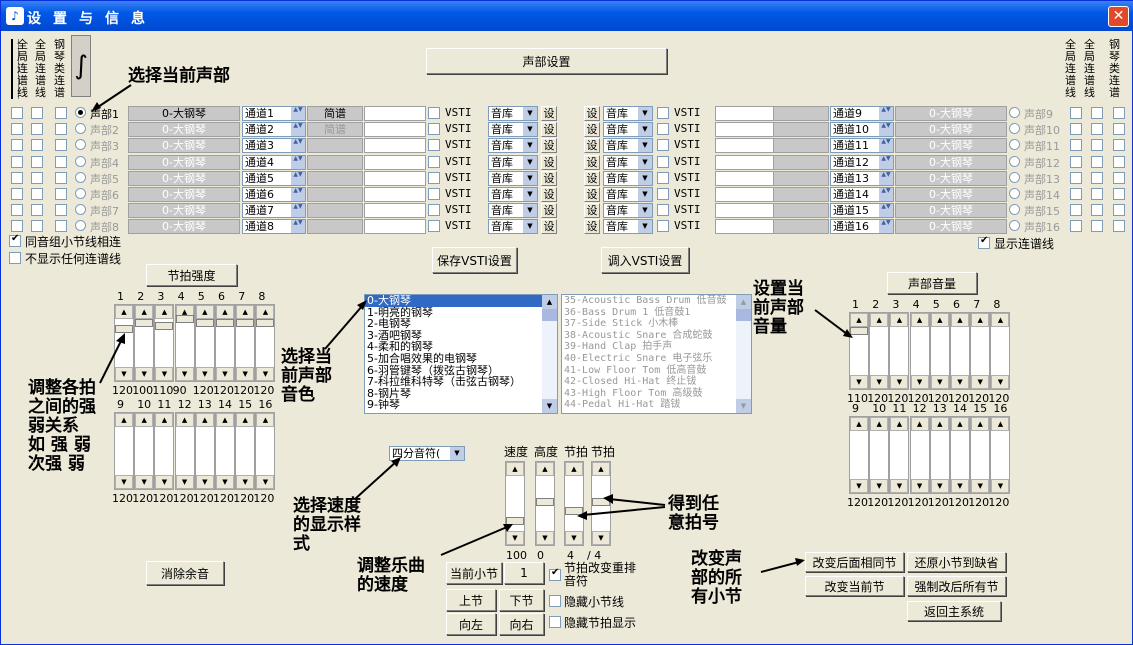 The image size is (1133, 645). Describe the element at coordinates (164, 343) in the screenshot. I see `beatTop-slider-3: ▲ ▼` at that location.